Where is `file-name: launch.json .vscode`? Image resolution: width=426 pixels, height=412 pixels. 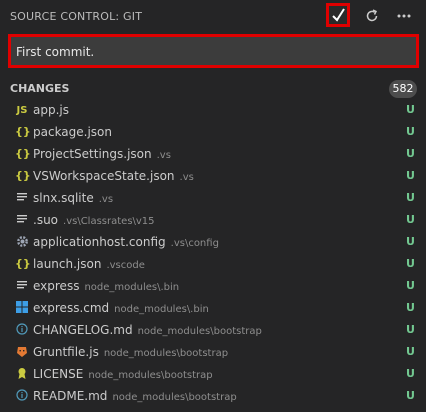
file-name: launch.json .vscode is located at coordinates (89, 264).